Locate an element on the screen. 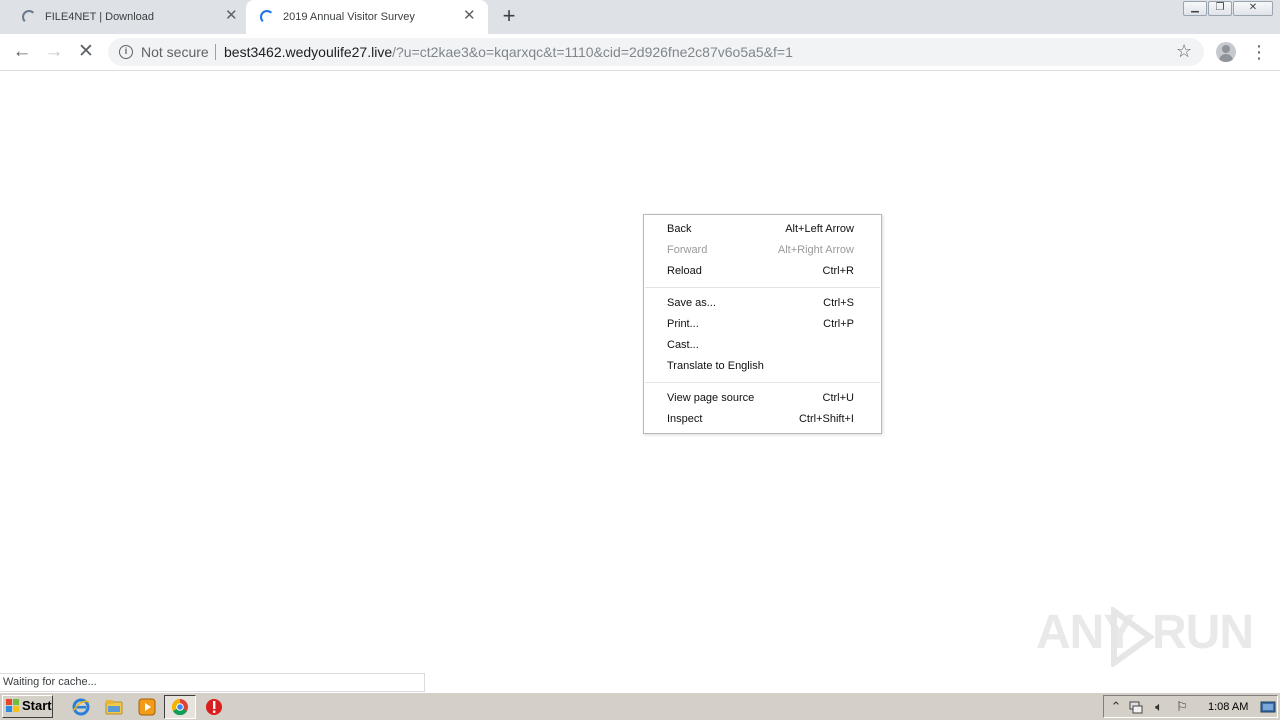 The height and width of the screenshot is (720, 1280). start-label: Start is located at coordinates (37, 705).